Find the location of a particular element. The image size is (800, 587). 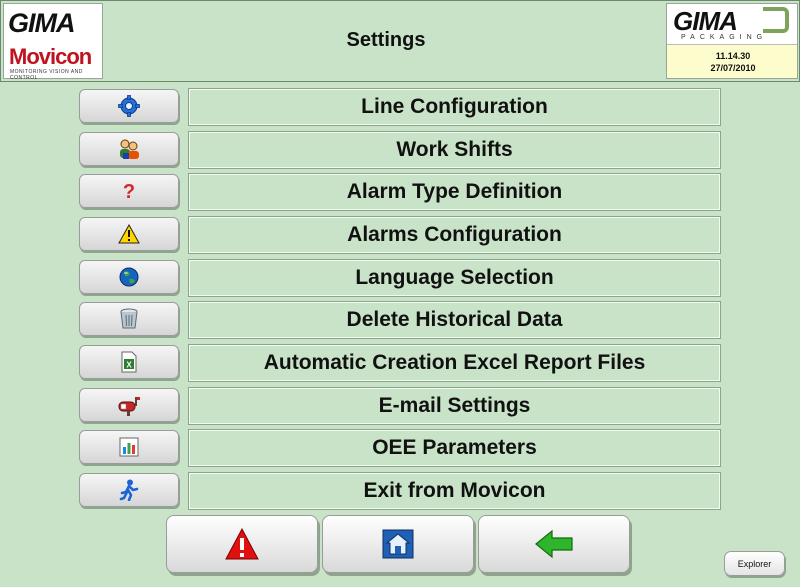

gear-icon is located at coordinates (129, 106).